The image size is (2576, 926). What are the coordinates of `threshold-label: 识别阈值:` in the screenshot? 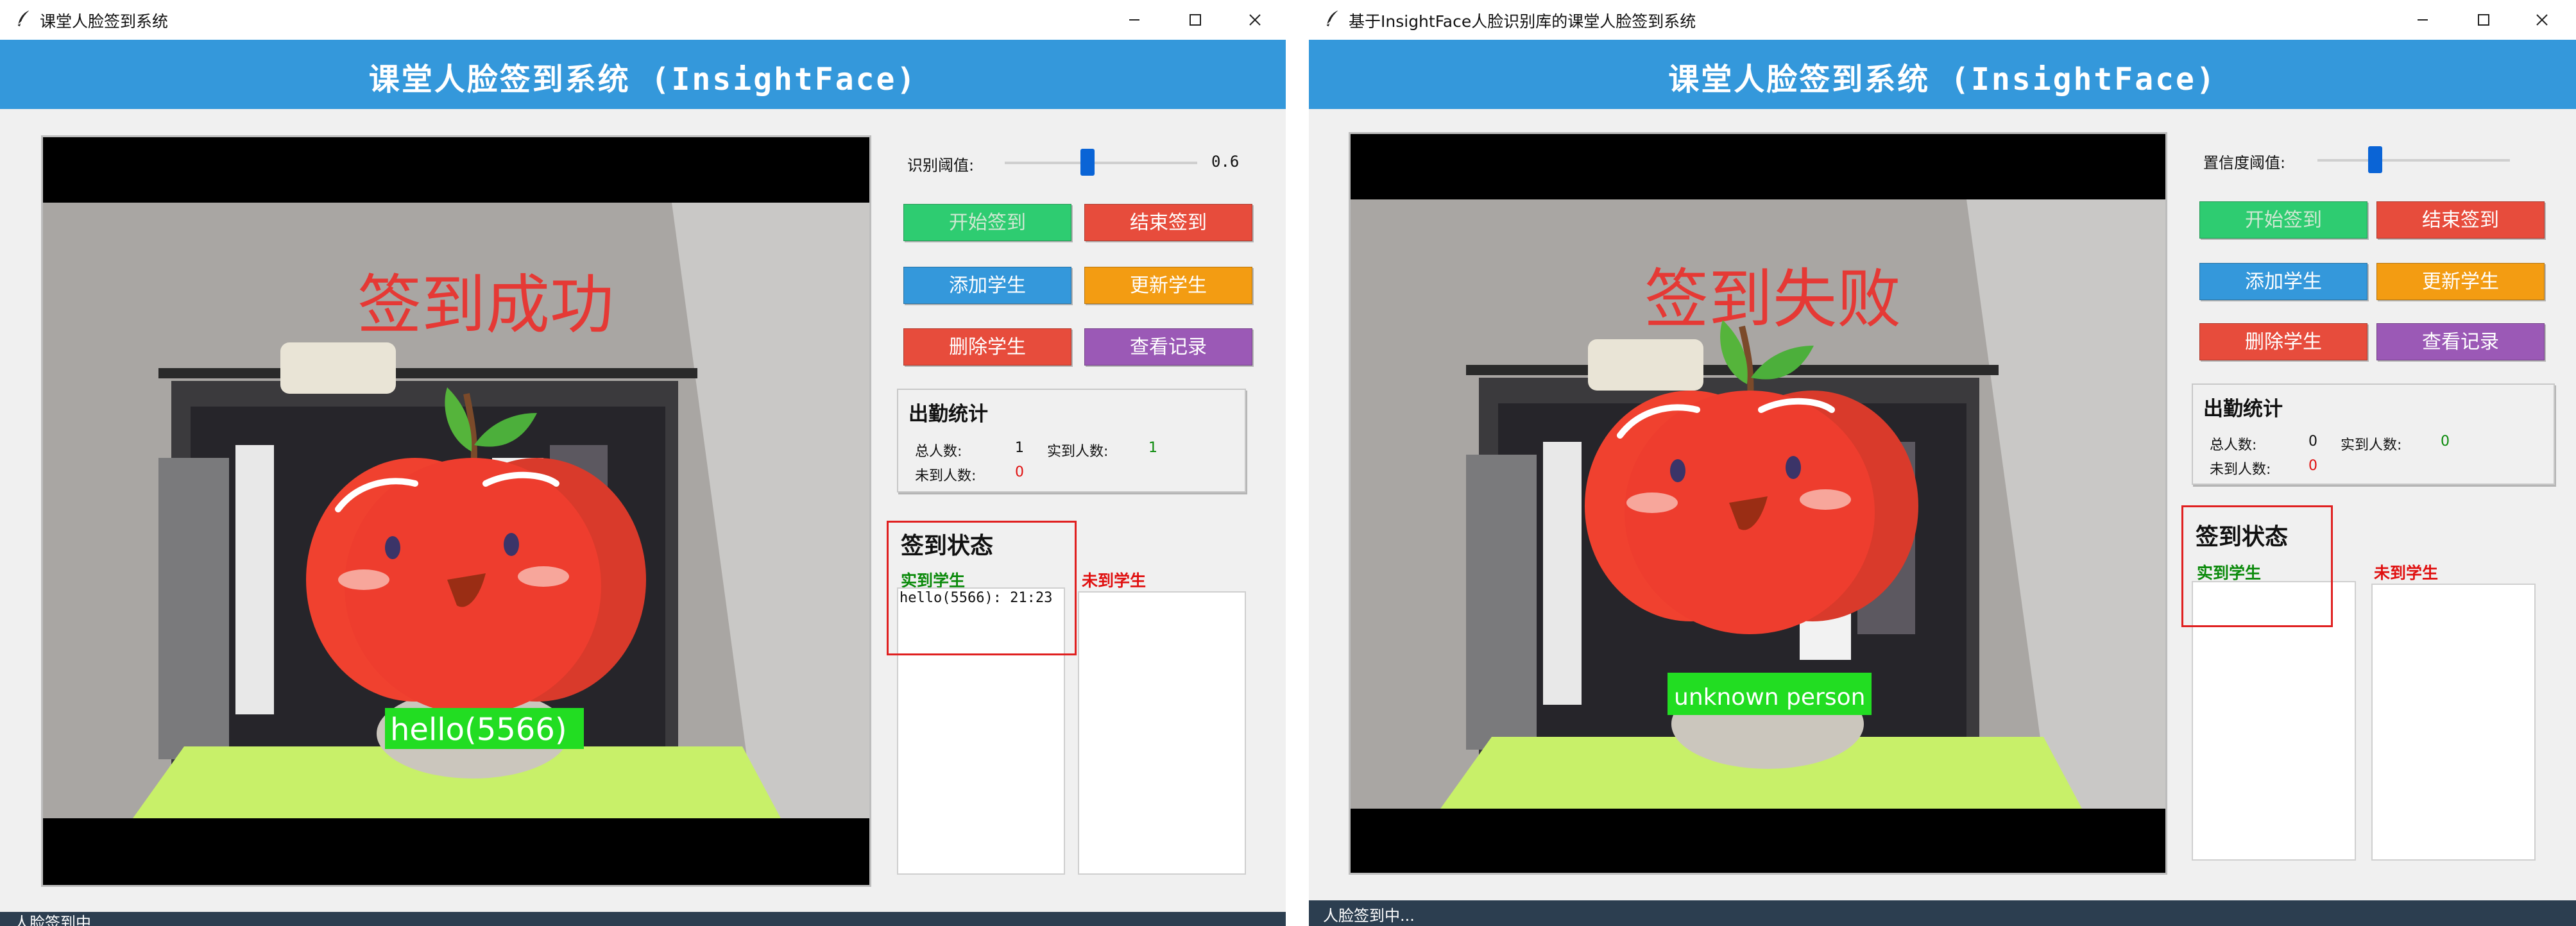 It's located at (941, 165).